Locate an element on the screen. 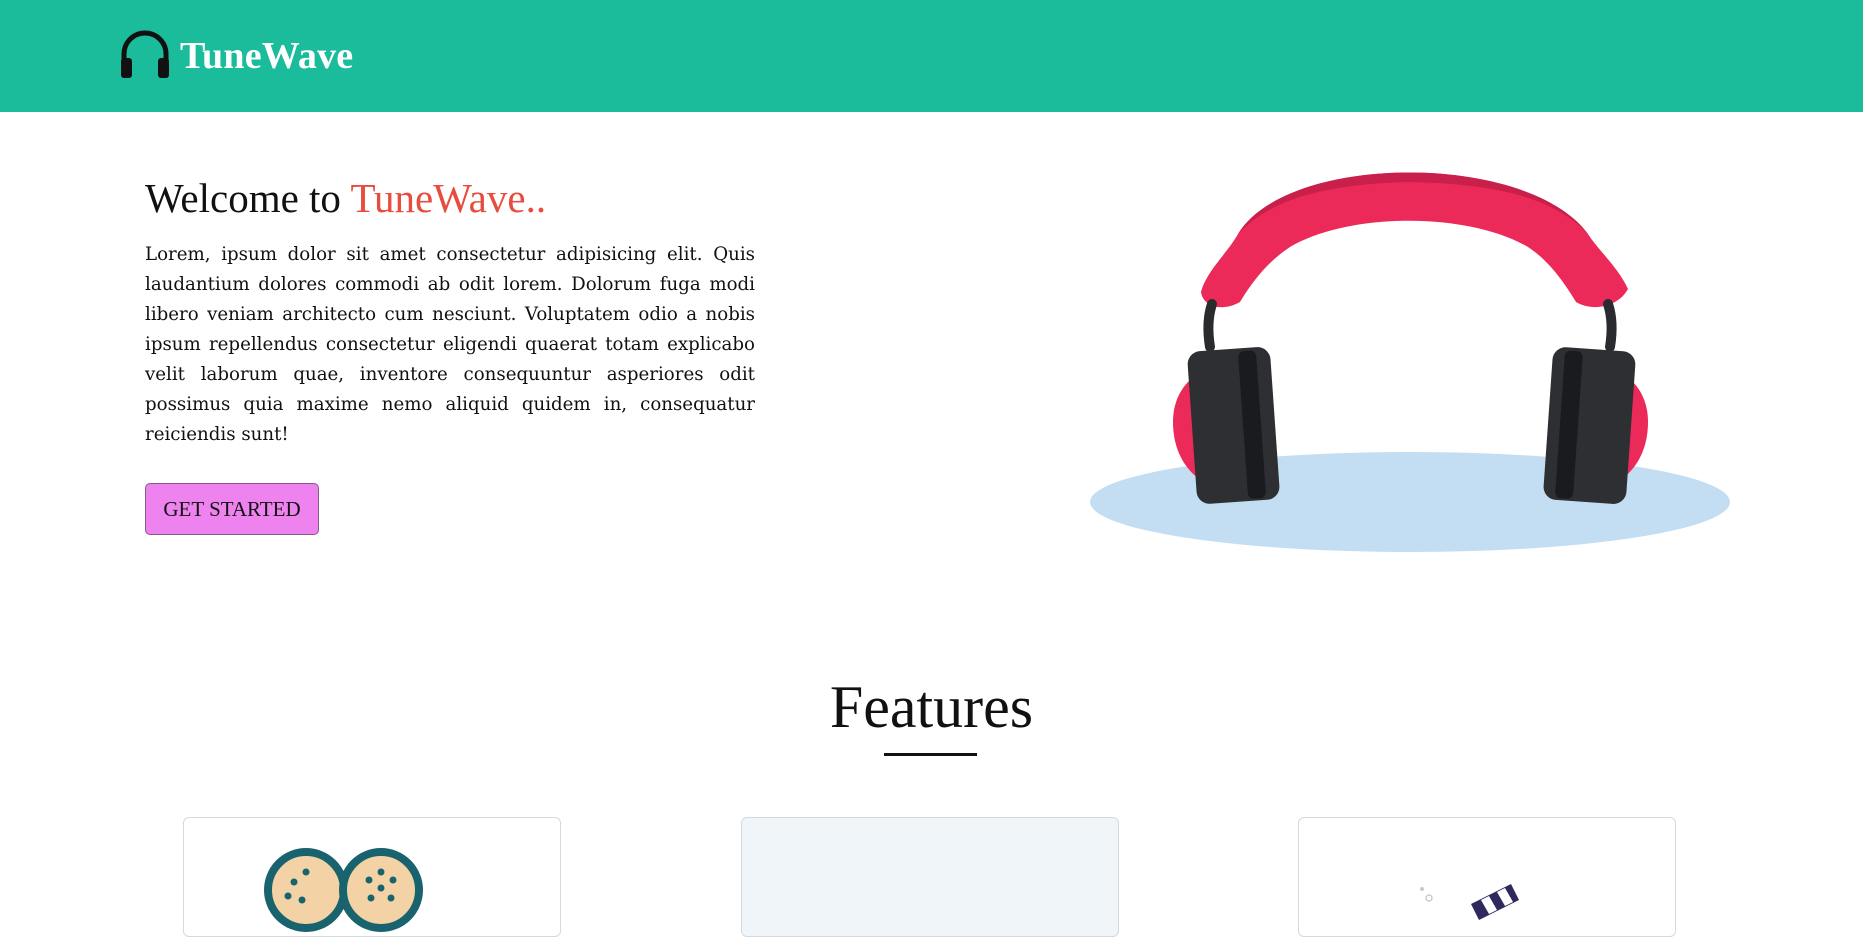  brand-name: TuneWave is located at coordinates (267, 56).